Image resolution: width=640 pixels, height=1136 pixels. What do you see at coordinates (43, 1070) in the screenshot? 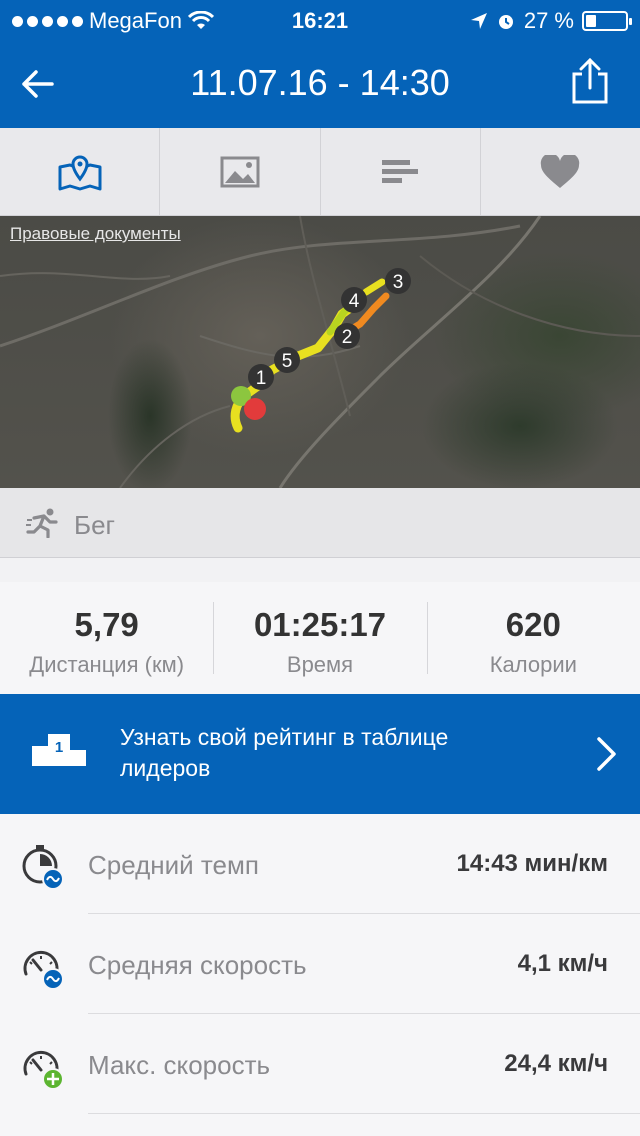
I see `speedometer-plus-icon` at bounding box center [43, 1070].